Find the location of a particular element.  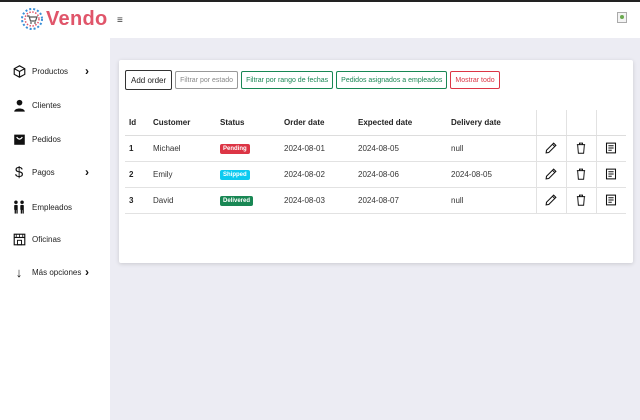

add-order-button: Add order is located at coordinates (149, 80).